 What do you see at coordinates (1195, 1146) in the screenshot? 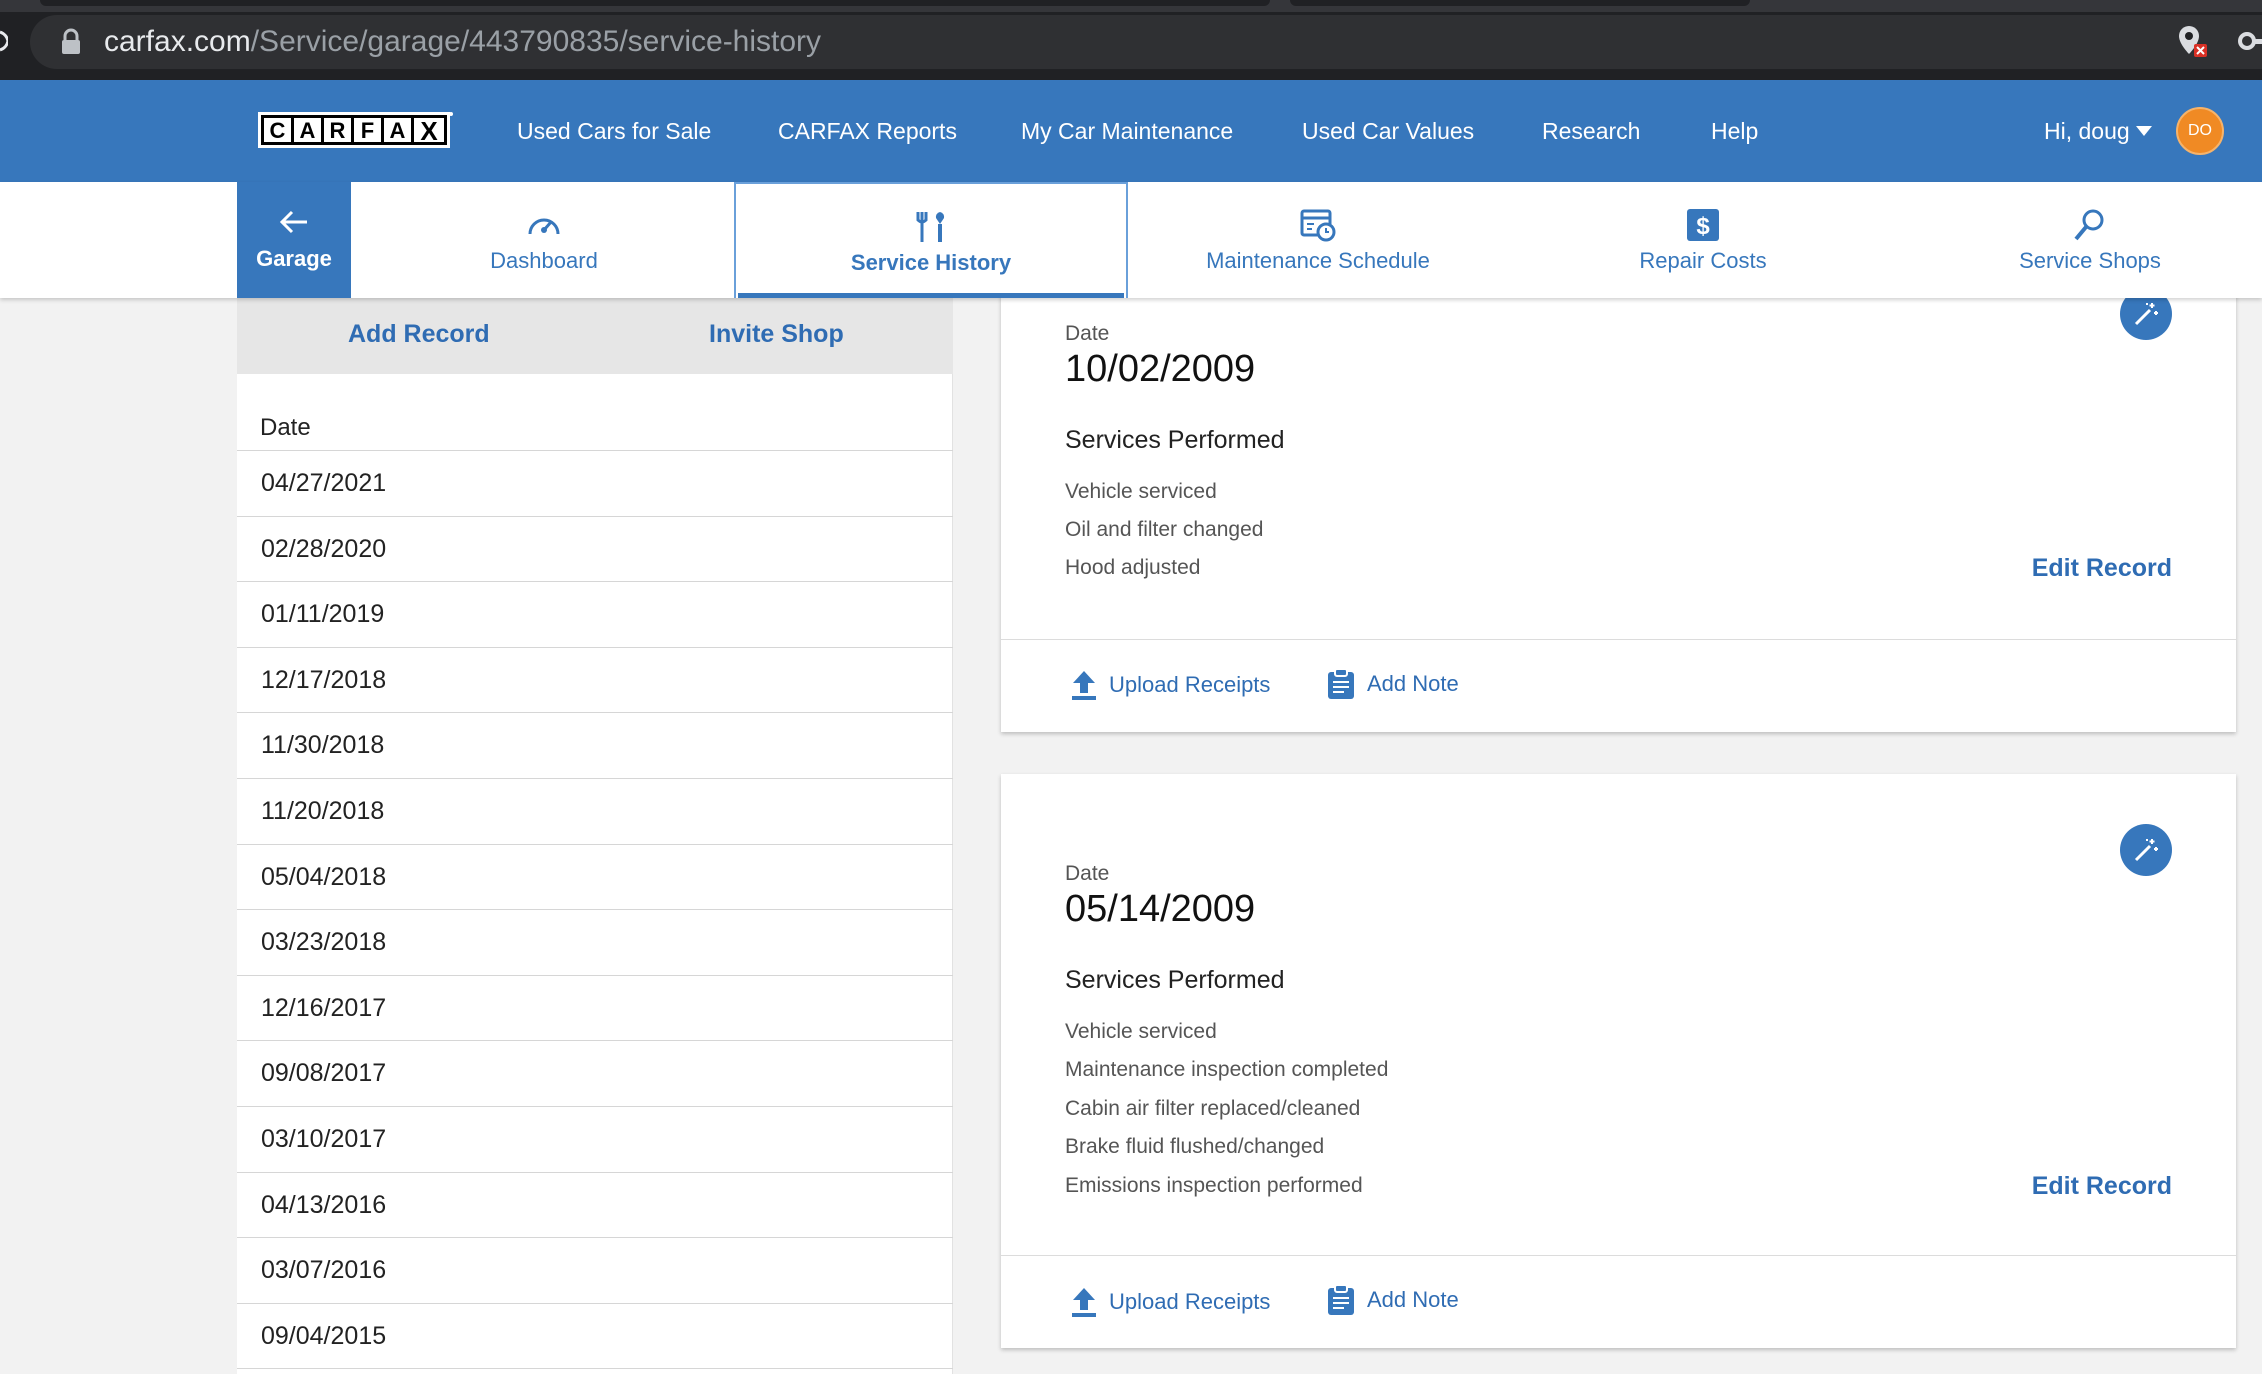
I see `service-item: Brake fluid flushed/changed` at bounding box center [1195, 1146].